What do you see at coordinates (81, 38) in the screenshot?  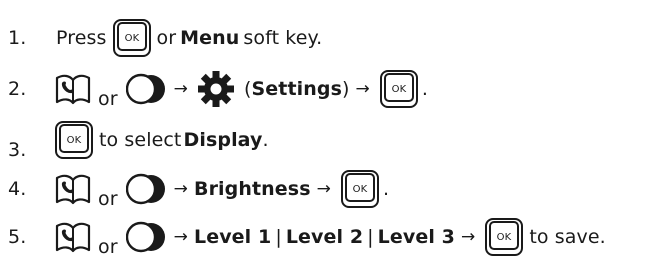 I see `press-text: Press` at bounding box center [81, 38].